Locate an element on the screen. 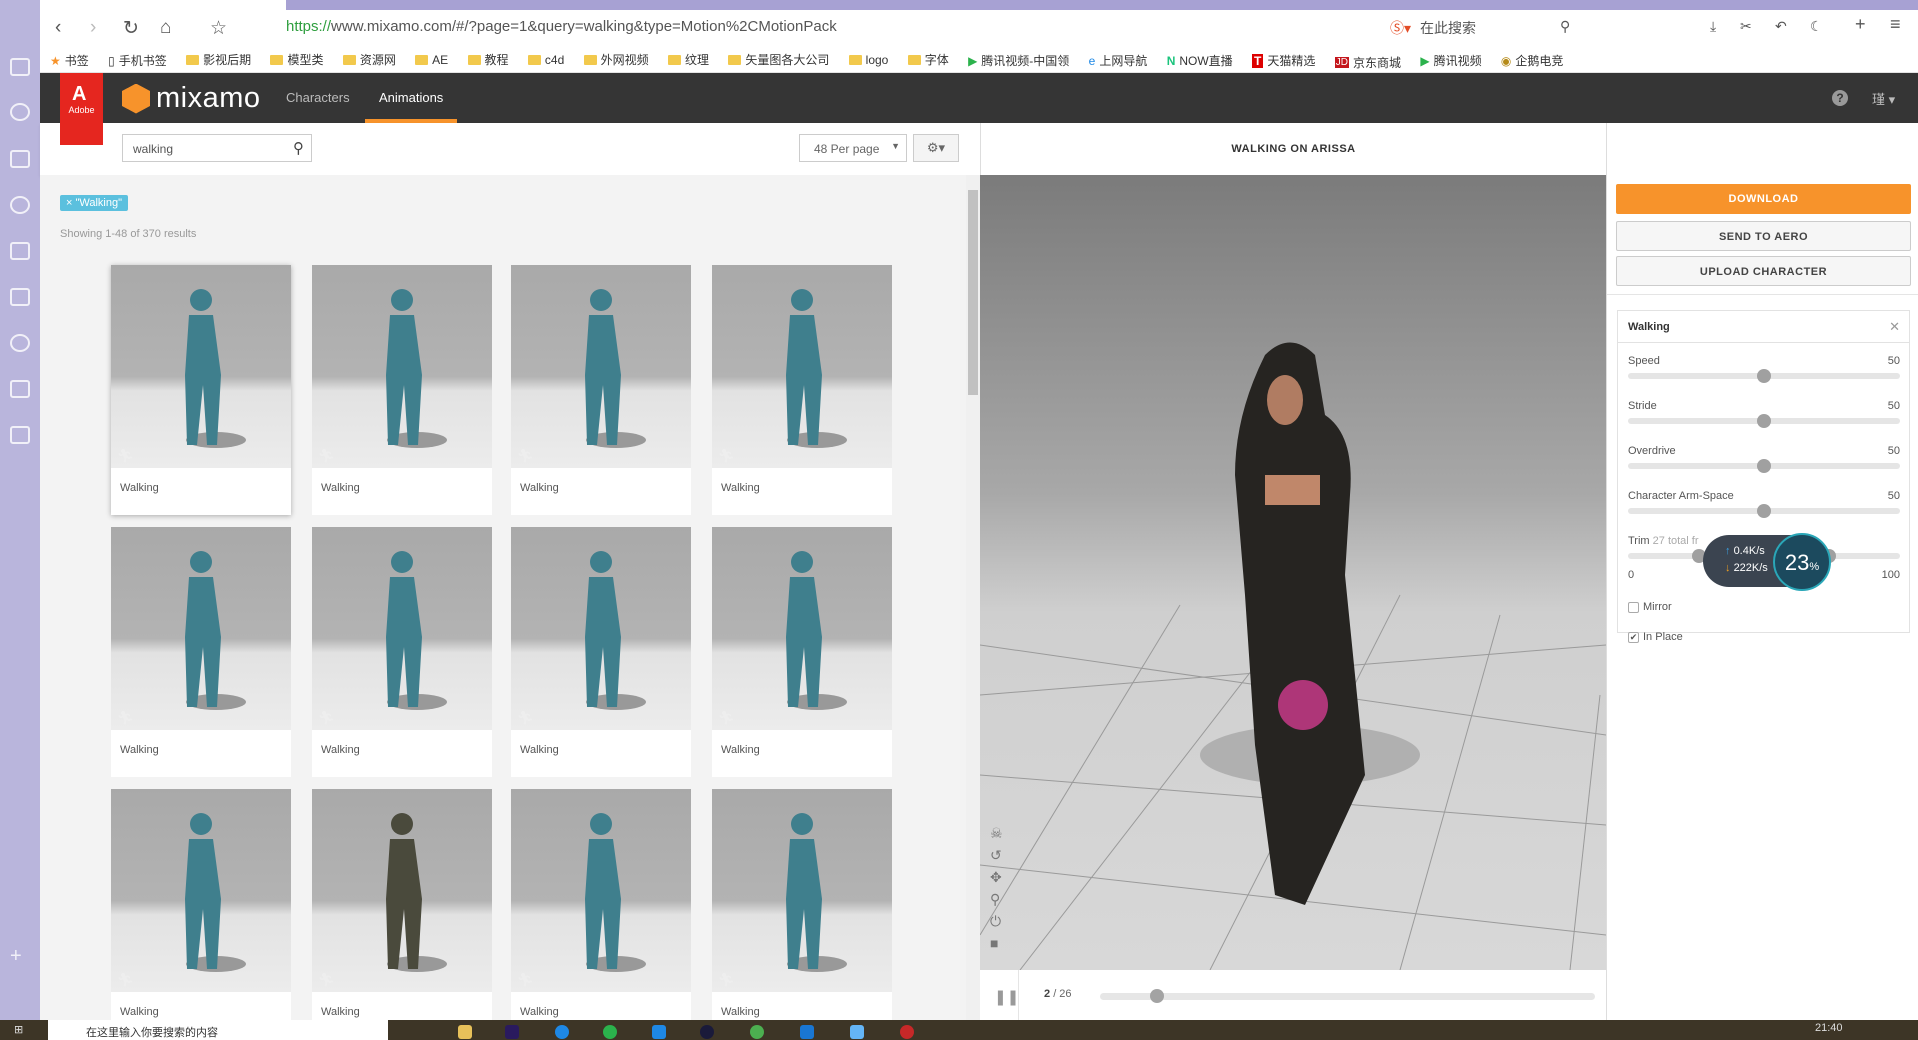 The height and width of the screenshot is (1040, 1918). chat-icon is located at coordinates (20, 343).